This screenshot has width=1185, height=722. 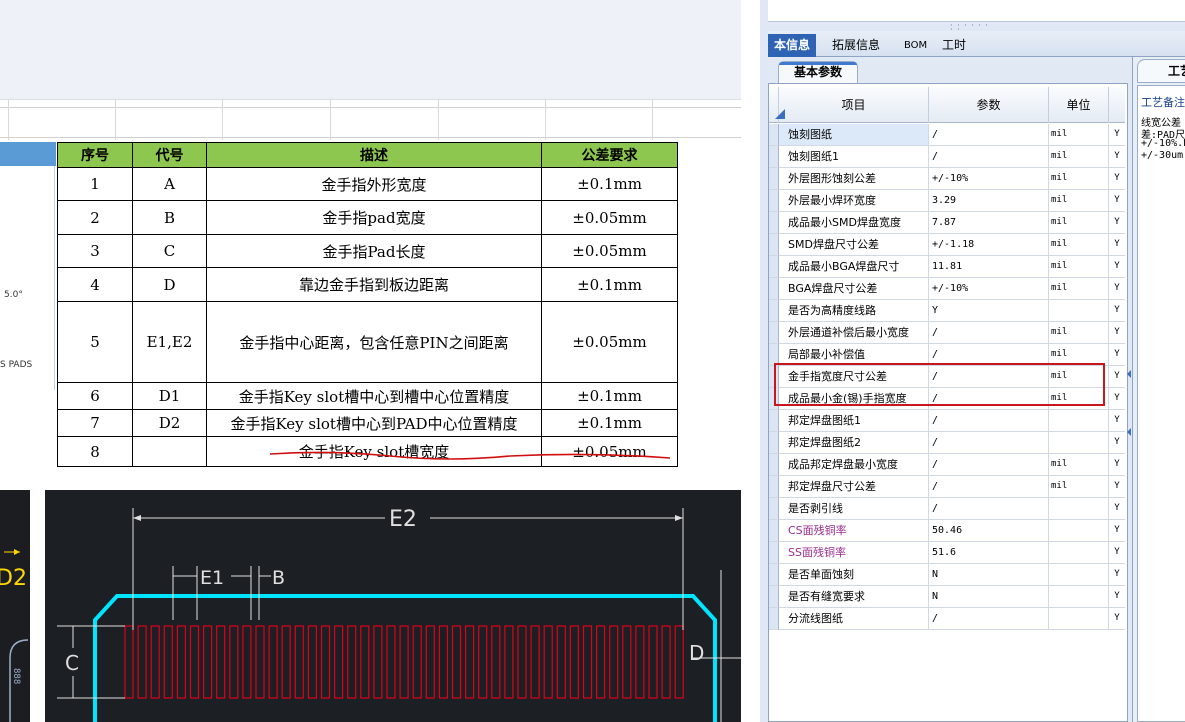 What do you see at coordinates (1158, 389) in the screenshot?
I see `process-notes-panel: 工艺 工艺备注 线宽公差 差:PAD尺 +/-10%.P +/-30um` at bounding box center [1158, 389].